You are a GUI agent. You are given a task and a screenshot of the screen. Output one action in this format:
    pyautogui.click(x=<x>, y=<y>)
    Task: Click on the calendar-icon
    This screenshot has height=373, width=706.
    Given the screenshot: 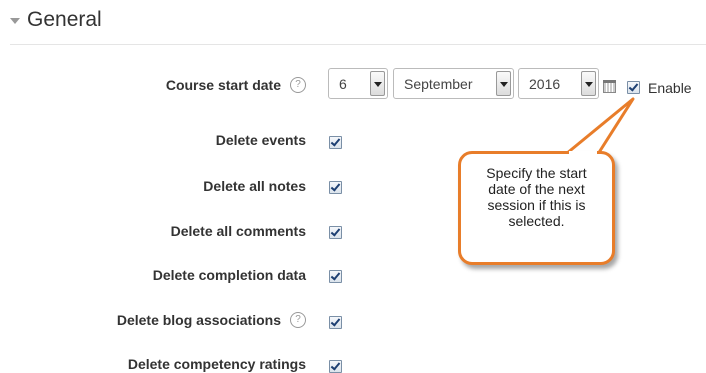 What is the action you would take?
    pyautogui.click(x=609, y=86)
    